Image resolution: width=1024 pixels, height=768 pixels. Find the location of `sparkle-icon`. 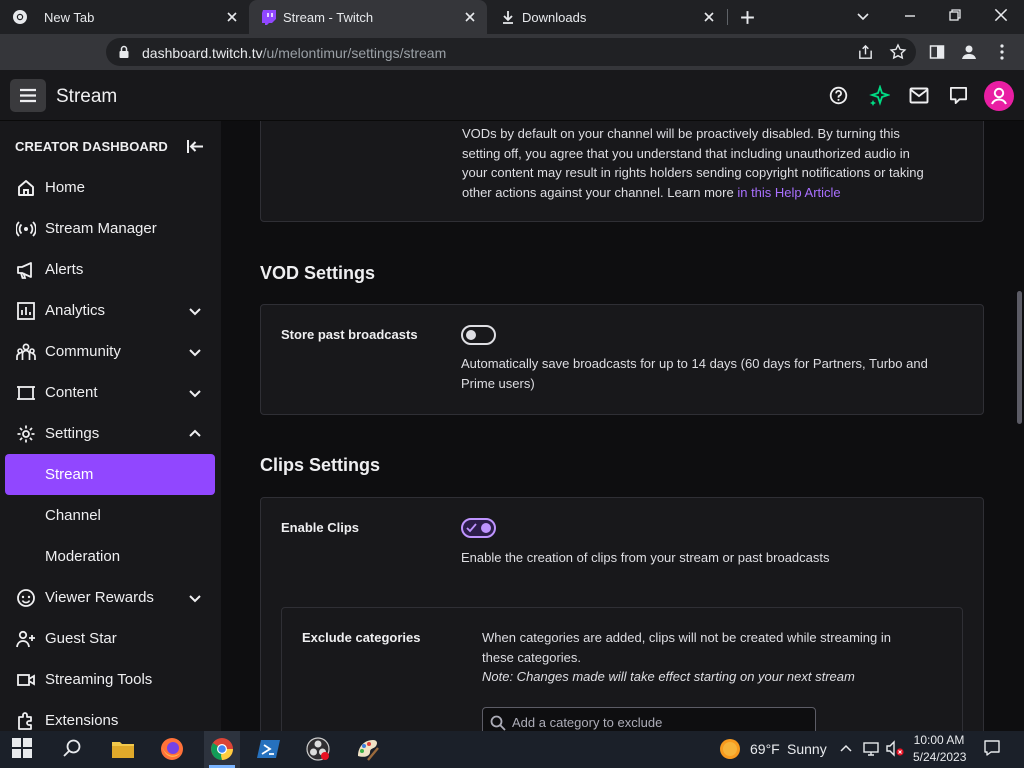

sparkle-icon is located at coordinates (879, 96).